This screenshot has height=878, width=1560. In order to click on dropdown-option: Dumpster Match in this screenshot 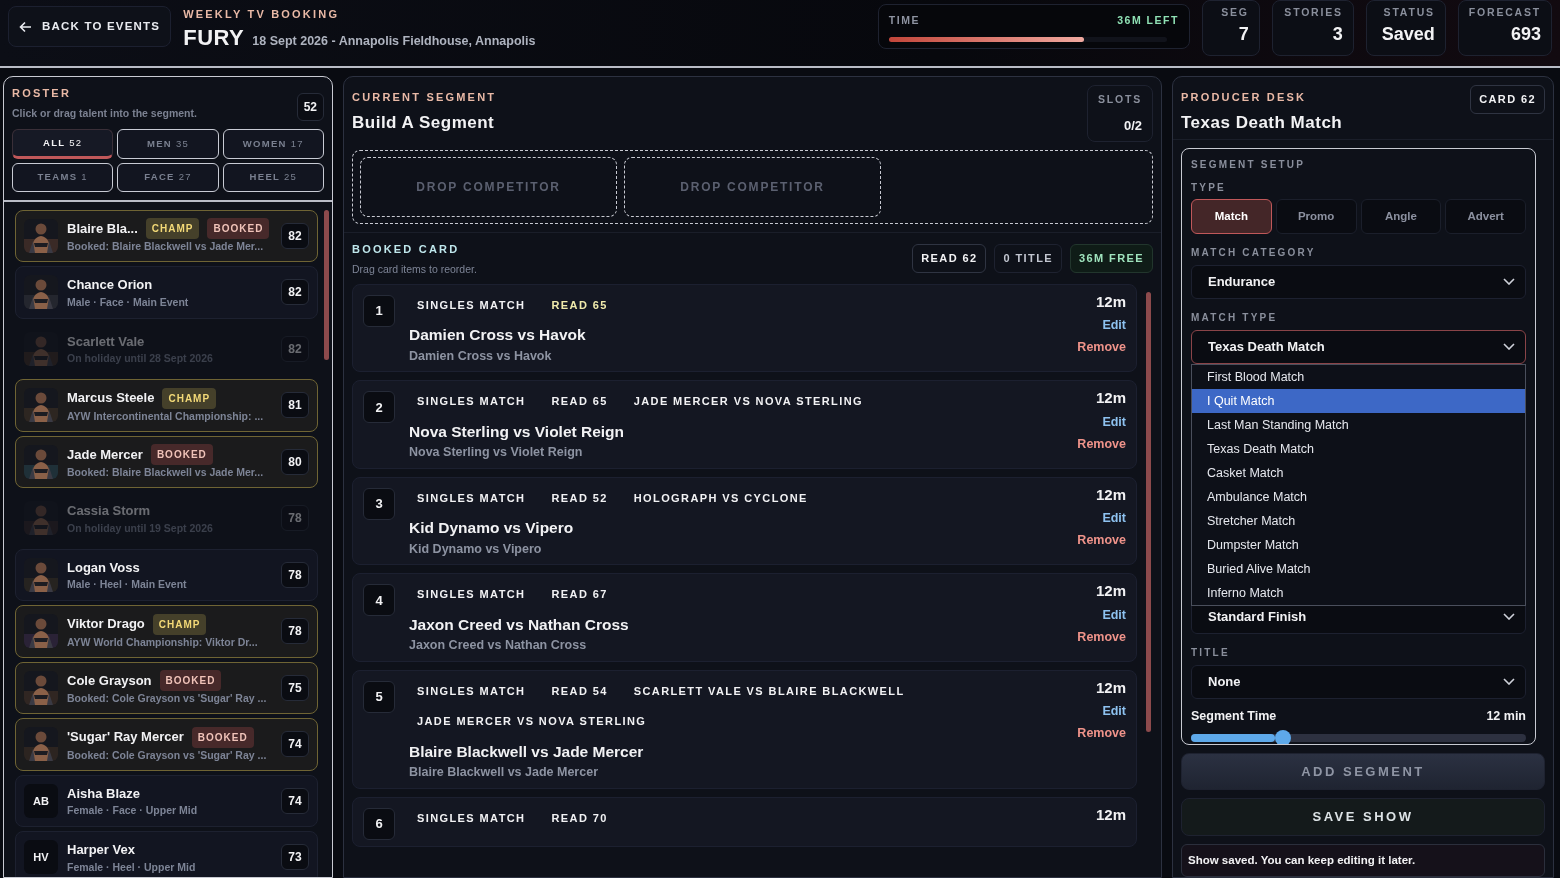, I will do `click(1358, 544)`.